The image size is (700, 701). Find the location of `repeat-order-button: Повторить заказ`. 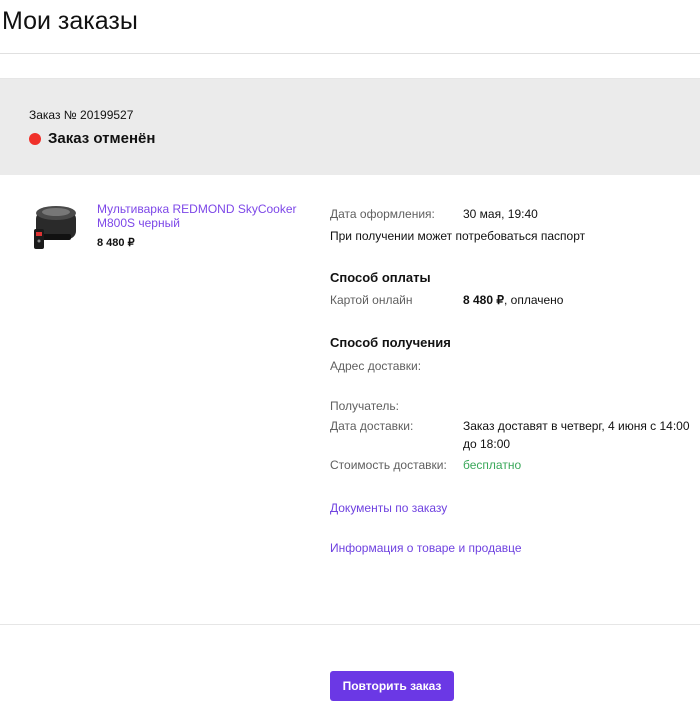

repeat-order-button: Повторить заказ is located at coordinates (392, 686).